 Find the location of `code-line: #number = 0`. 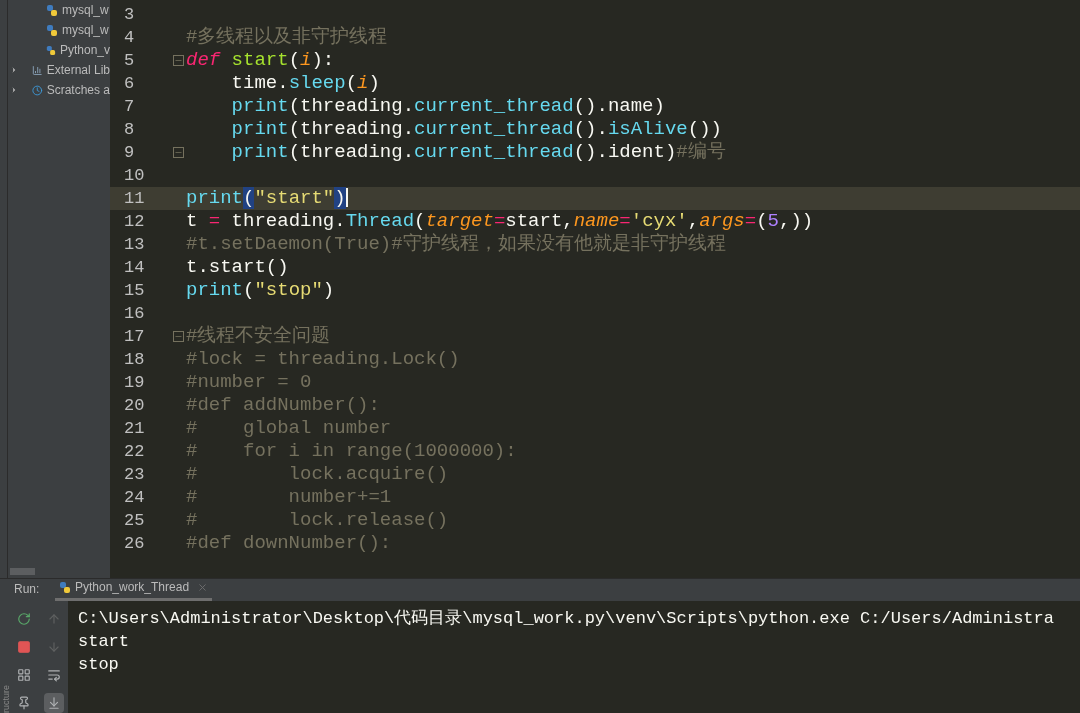

code-line: #number = 0 is located at coordinates (249, 382).